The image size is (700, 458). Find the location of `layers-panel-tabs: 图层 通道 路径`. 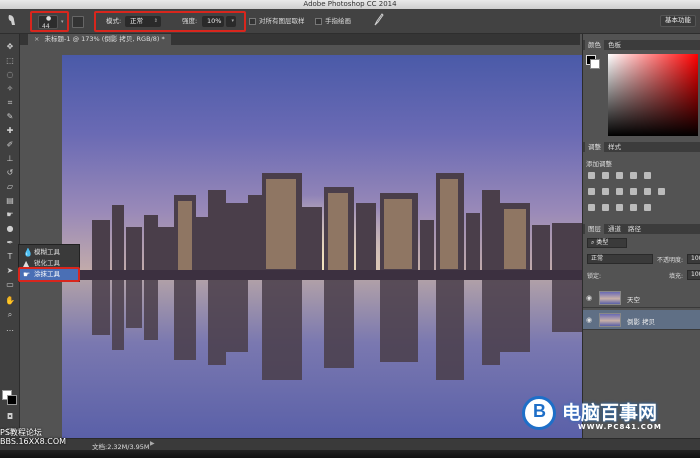

layers-panel-tabs: 图层 通道 路径 is located at coordinates (641, 229).